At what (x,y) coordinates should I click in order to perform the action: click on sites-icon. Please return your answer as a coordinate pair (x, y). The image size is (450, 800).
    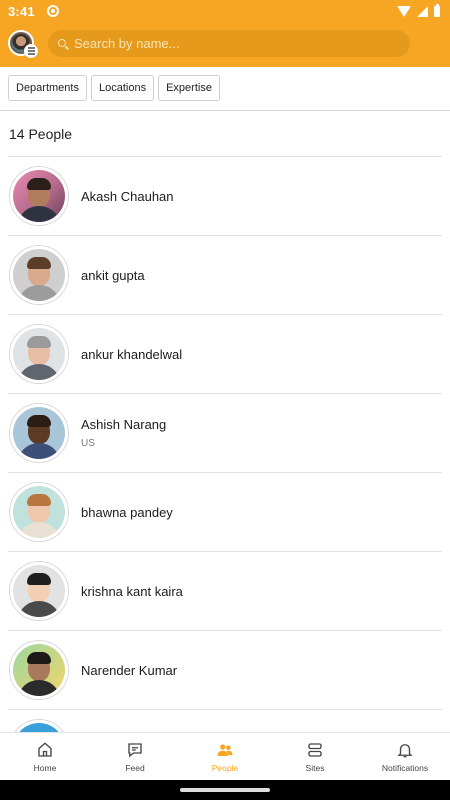
    Looking at the image, I should click on (315, 749).